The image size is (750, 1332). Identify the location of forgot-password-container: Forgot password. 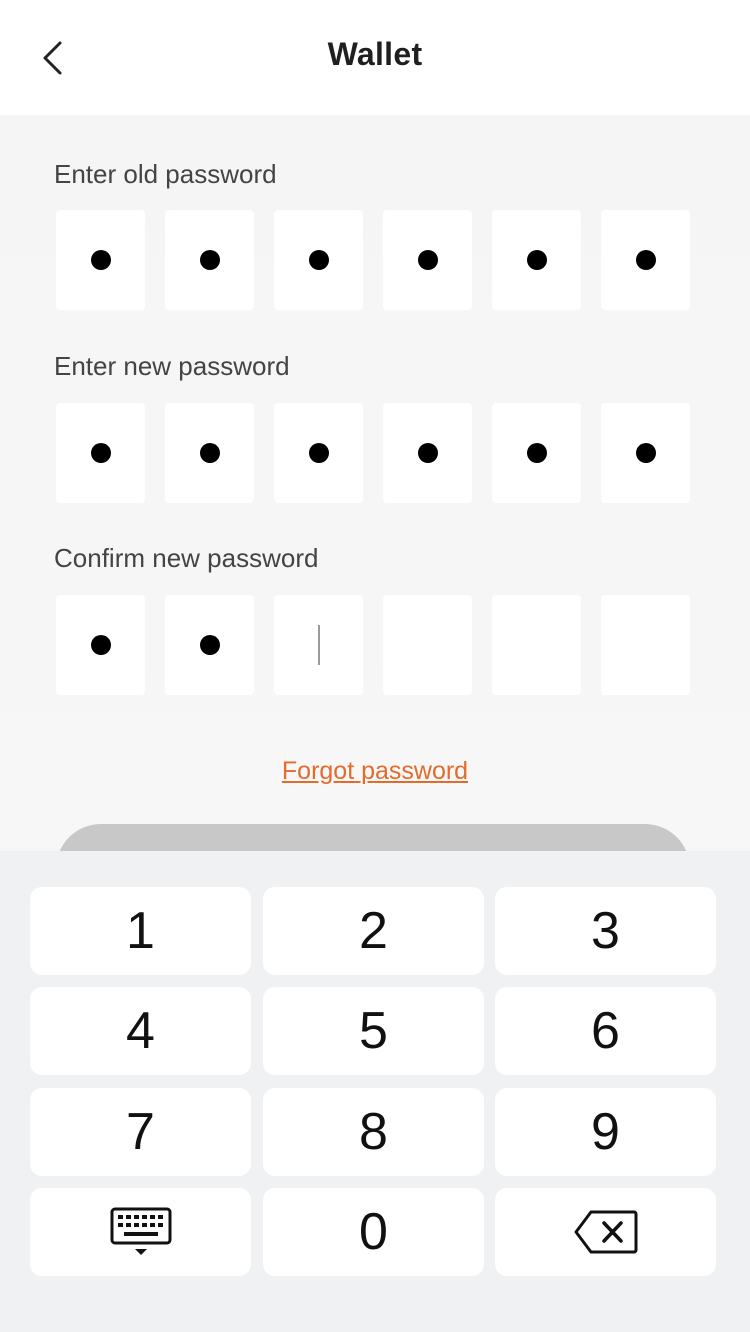
(375, 771).